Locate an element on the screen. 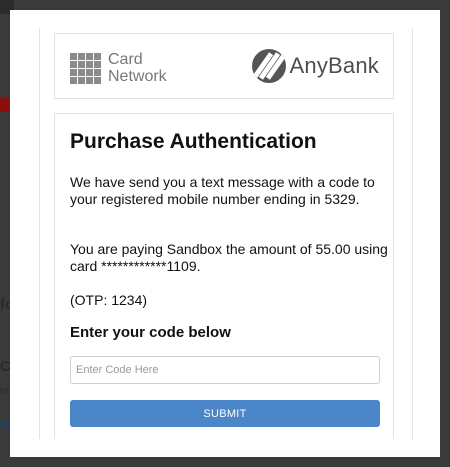 The width and height of the screenshot is (450, 467). verification-code-input is located at coordinates (225, 370).